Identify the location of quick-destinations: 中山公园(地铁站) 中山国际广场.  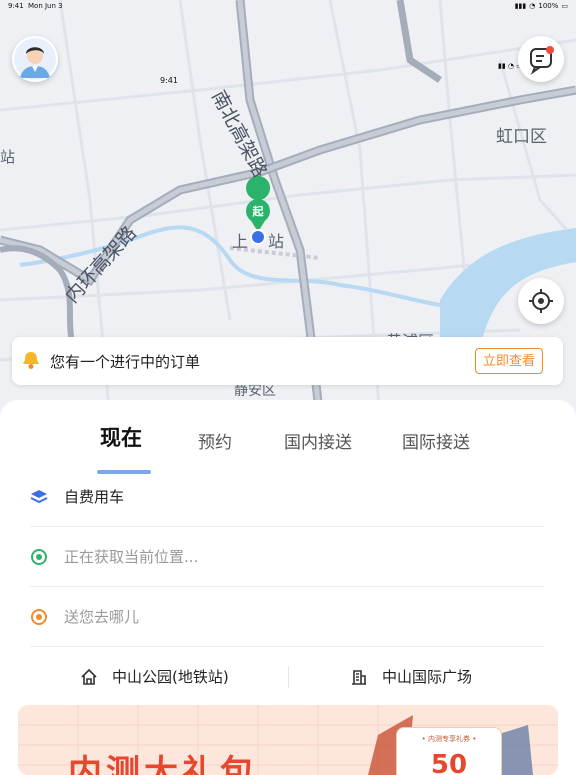
(288, 677).